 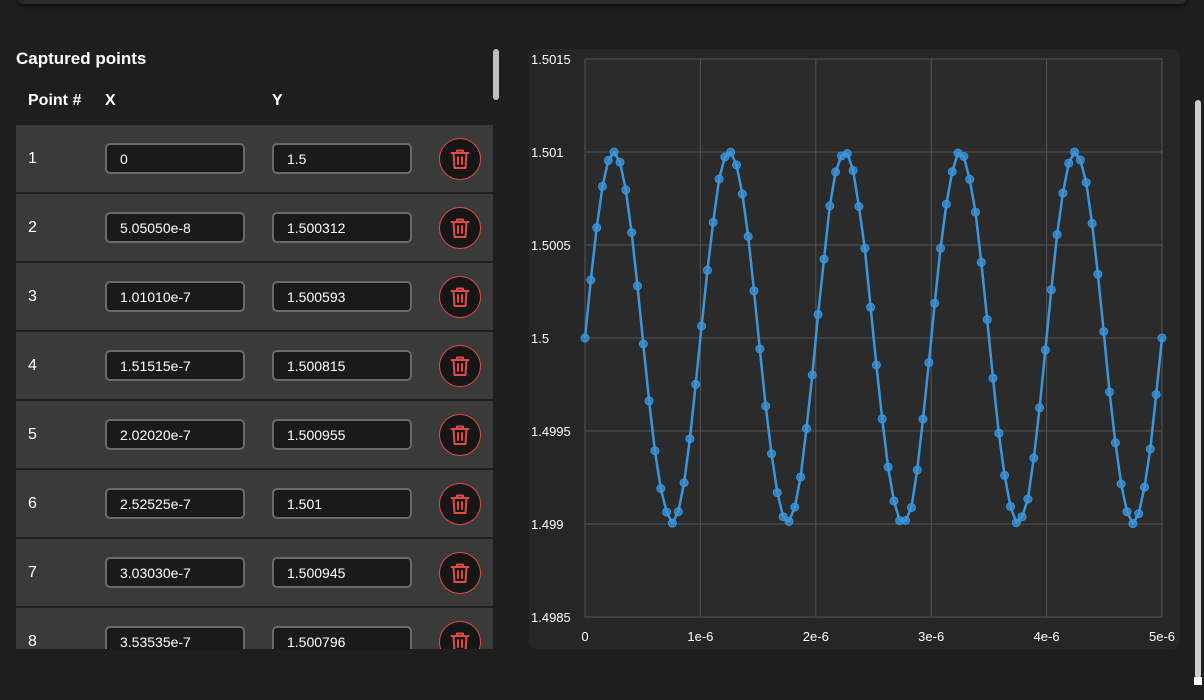 What do you see at coordinates (551, 59) in the screenshot?
I see `y-tick-label: 1.5015` at bounding box center [551, 59].